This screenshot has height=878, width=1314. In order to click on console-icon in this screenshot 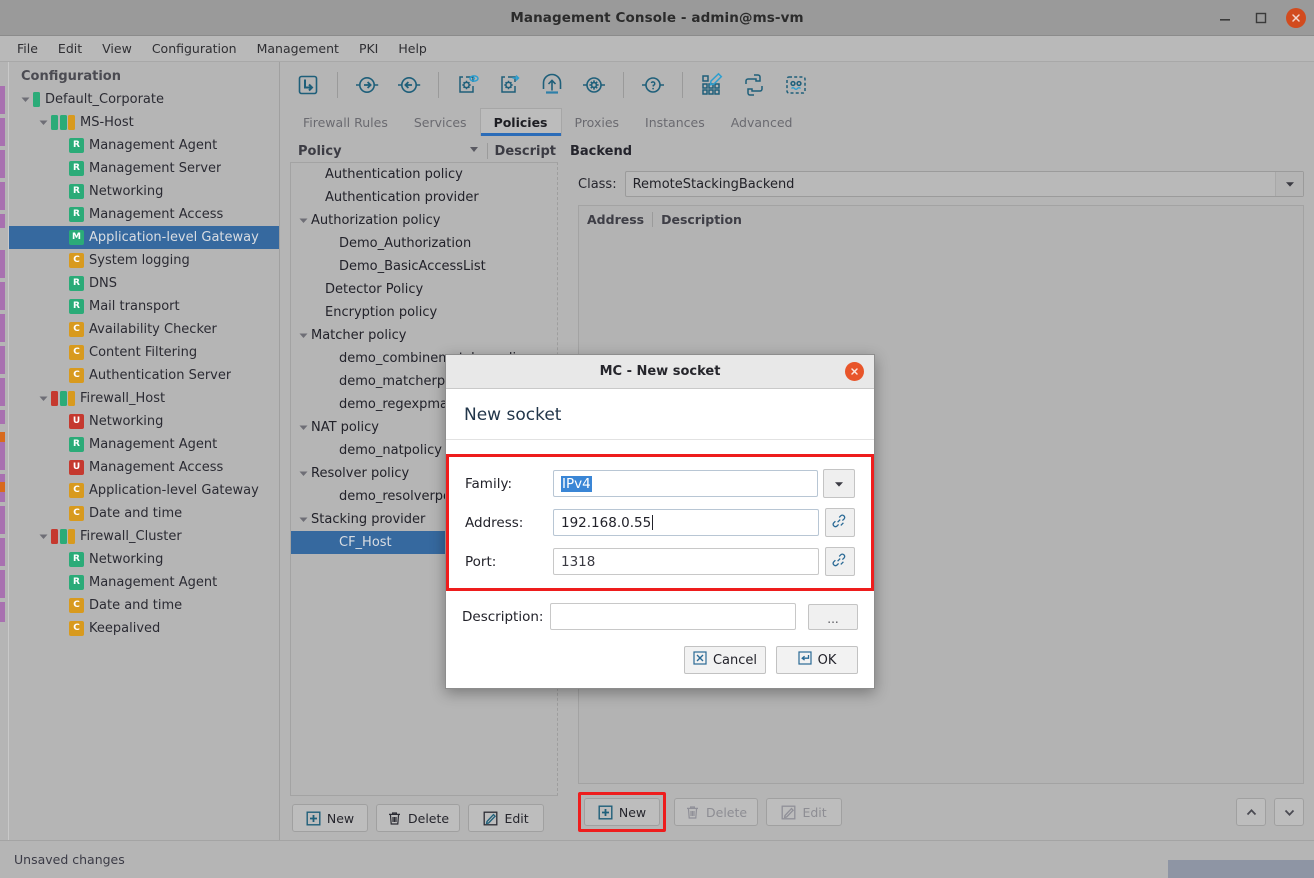, I will do `click(796, 85)`.